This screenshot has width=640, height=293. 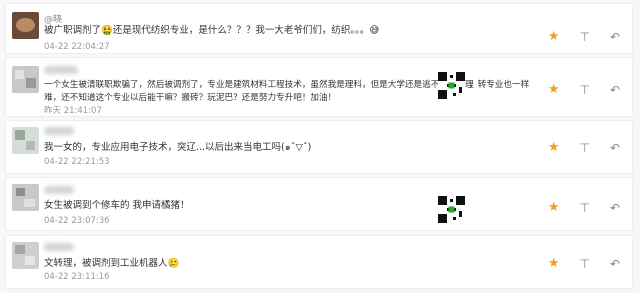 What do you see at coordinates (178, 147) in the screenshot?
I see `comment-text: 我一女的，专业应用电子技术，突辽...以后出来当电工吗(๑ˇ▽ˇ)` at bounding box center [178, 147].